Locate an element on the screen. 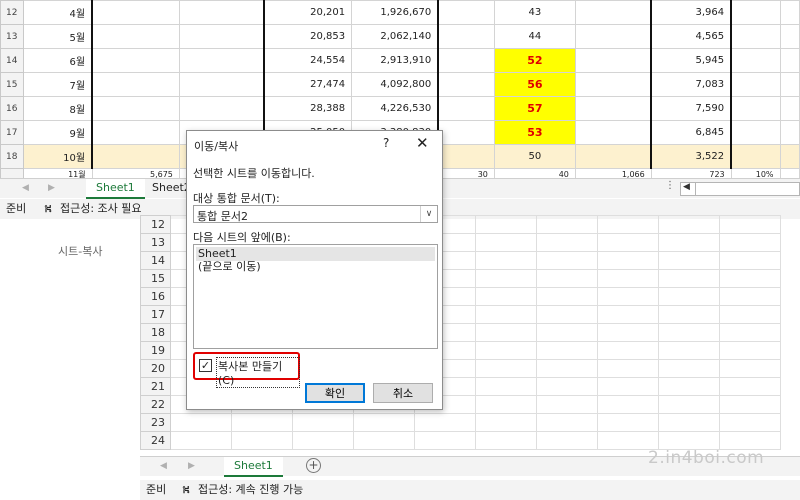 The height and width of the screenshot is (500, 800). close-icon: ✕ is located at coordinates (422, 143).